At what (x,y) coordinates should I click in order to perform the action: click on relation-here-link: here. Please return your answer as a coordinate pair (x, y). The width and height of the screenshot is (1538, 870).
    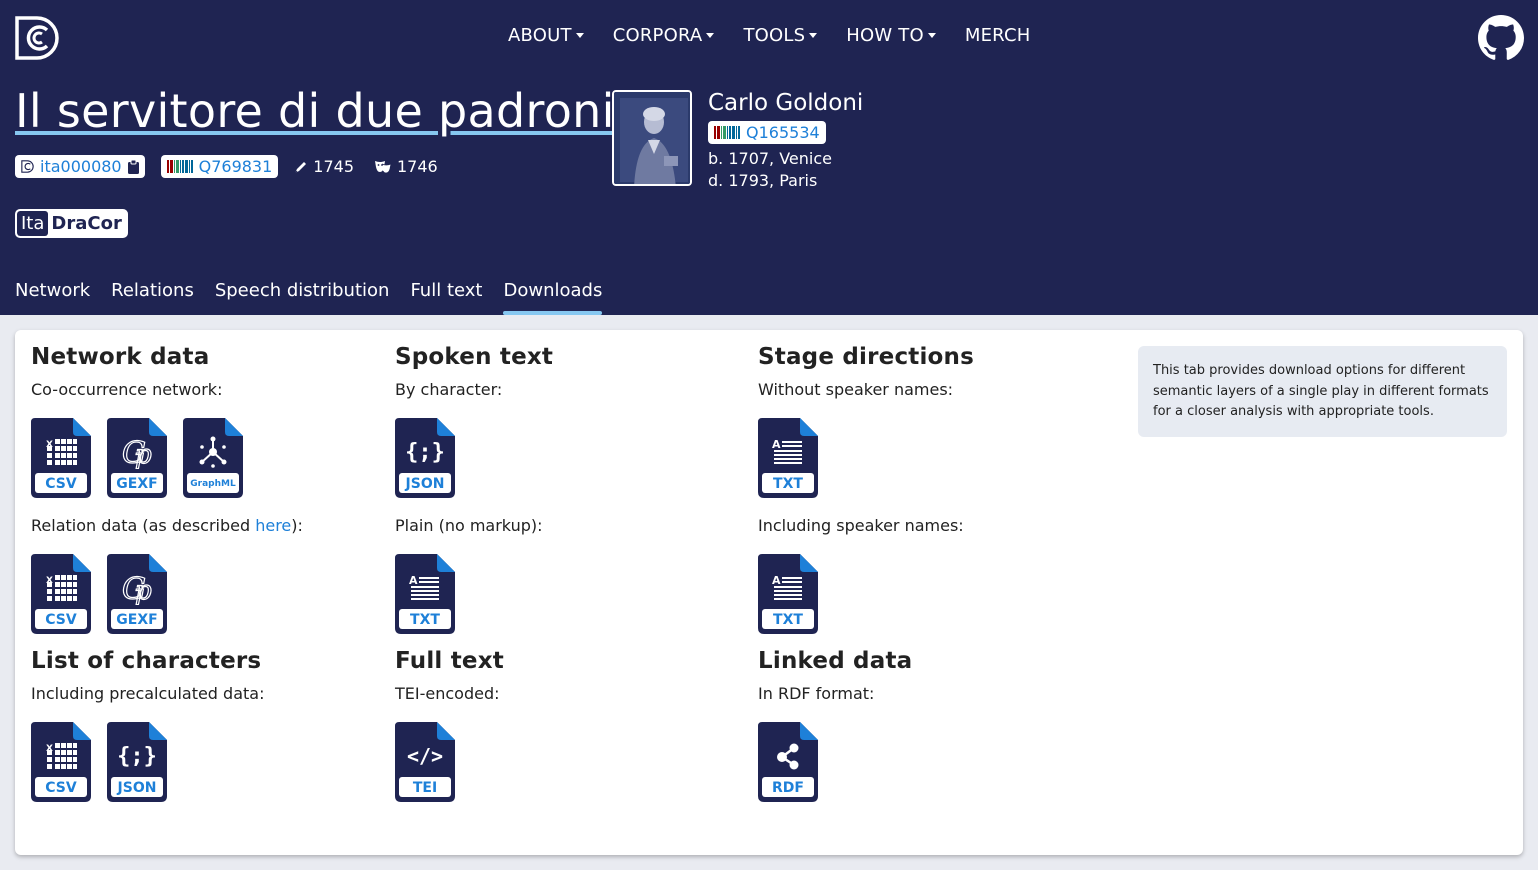
    Looking at the image, I should click on (273, 525).